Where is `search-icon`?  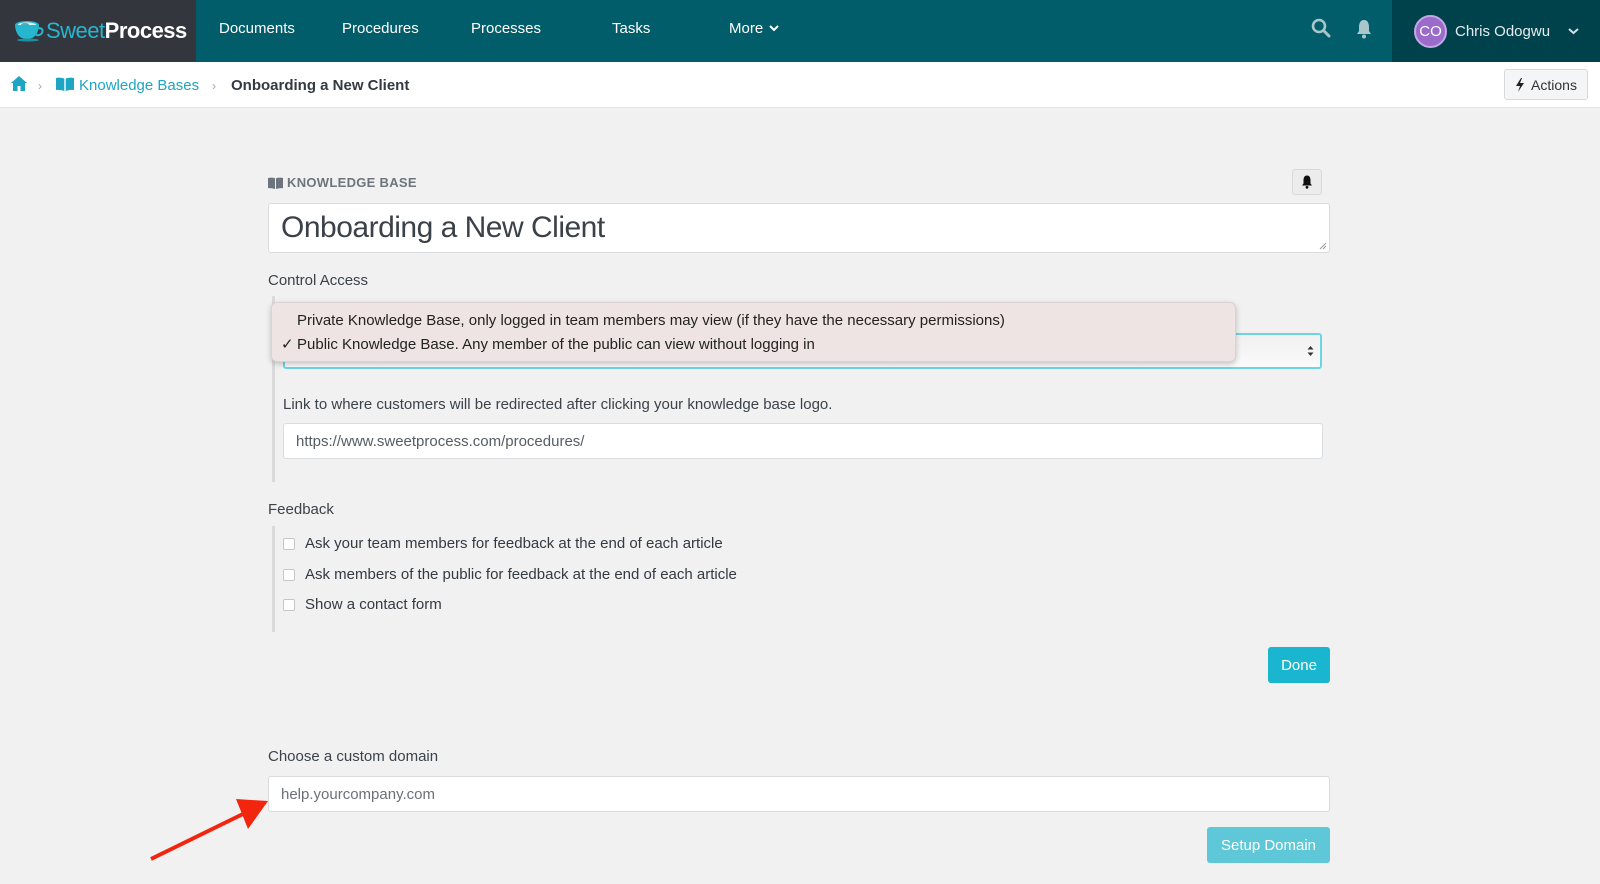
search-icon is located at coordinates (1321, 29).